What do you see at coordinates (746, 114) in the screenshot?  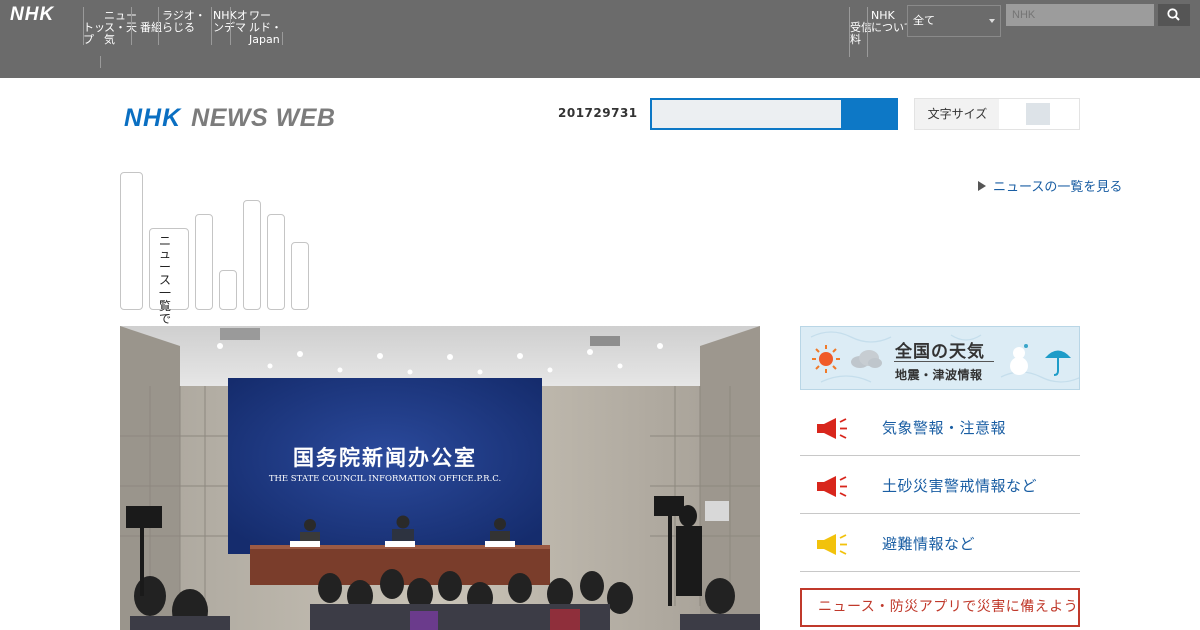 I see `news-search-input` at bounding box center [746, 114].